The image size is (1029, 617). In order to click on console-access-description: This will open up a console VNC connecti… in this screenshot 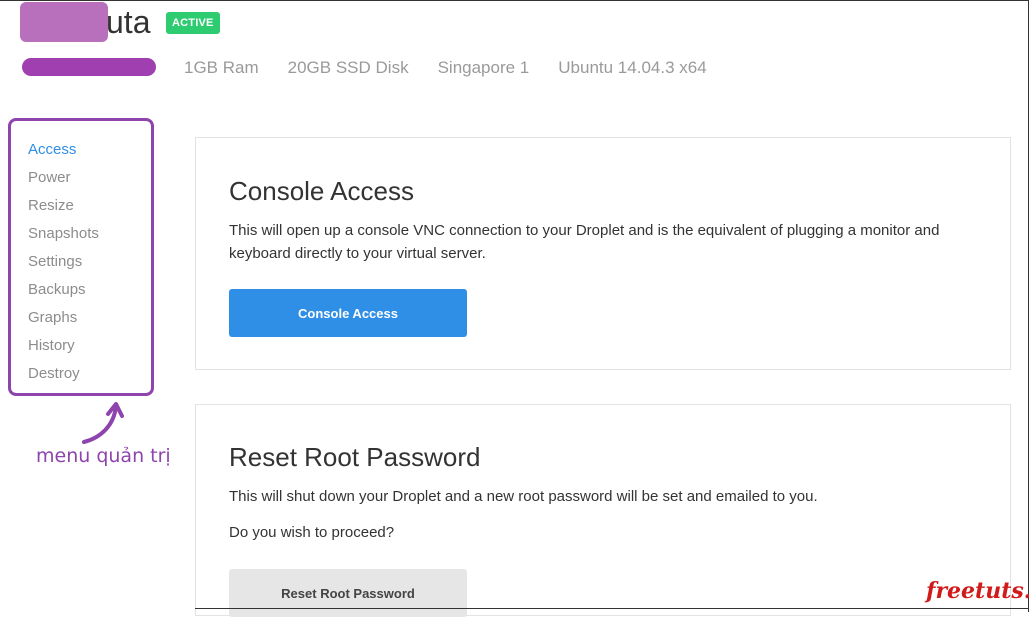, I will do `click(584, 242)`.